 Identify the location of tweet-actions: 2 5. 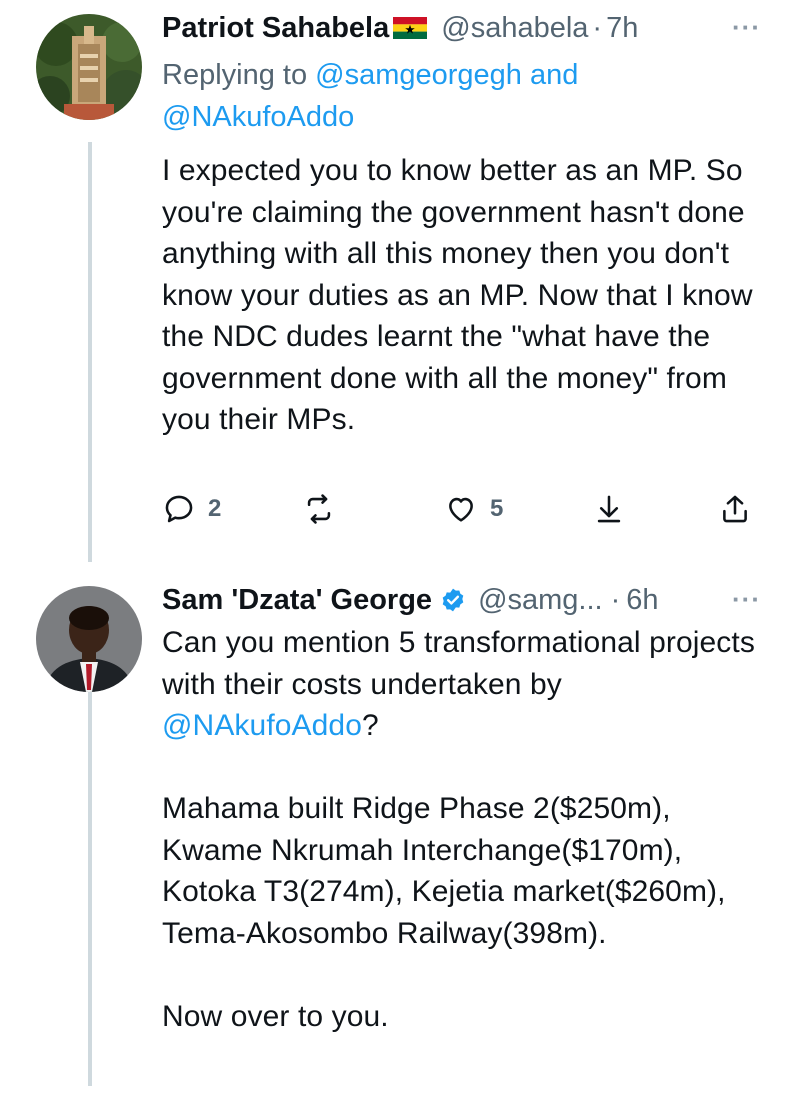
(462, 514).